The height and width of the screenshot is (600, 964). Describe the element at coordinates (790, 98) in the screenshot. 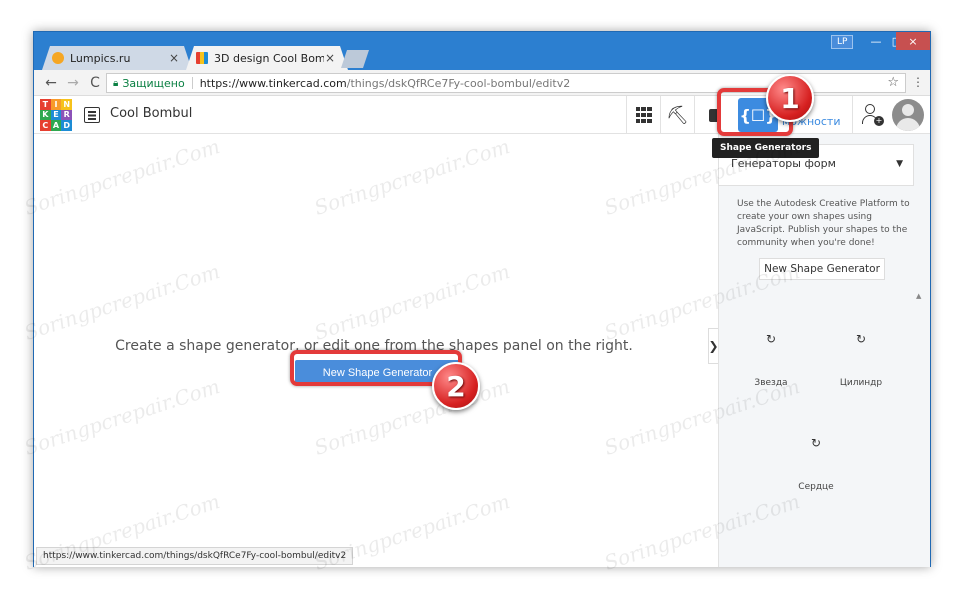

I see `step-badge-1: 1` at that location.